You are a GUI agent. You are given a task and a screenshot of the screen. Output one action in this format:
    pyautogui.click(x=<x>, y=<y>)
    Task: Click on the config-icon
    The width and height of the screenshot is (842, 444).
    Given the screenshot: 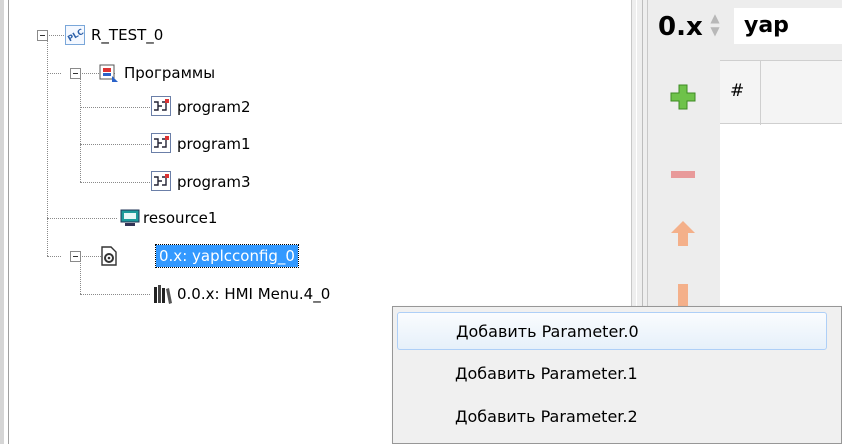 What is the action you would take?
    pyautogui.click(x=108, y=255)
    